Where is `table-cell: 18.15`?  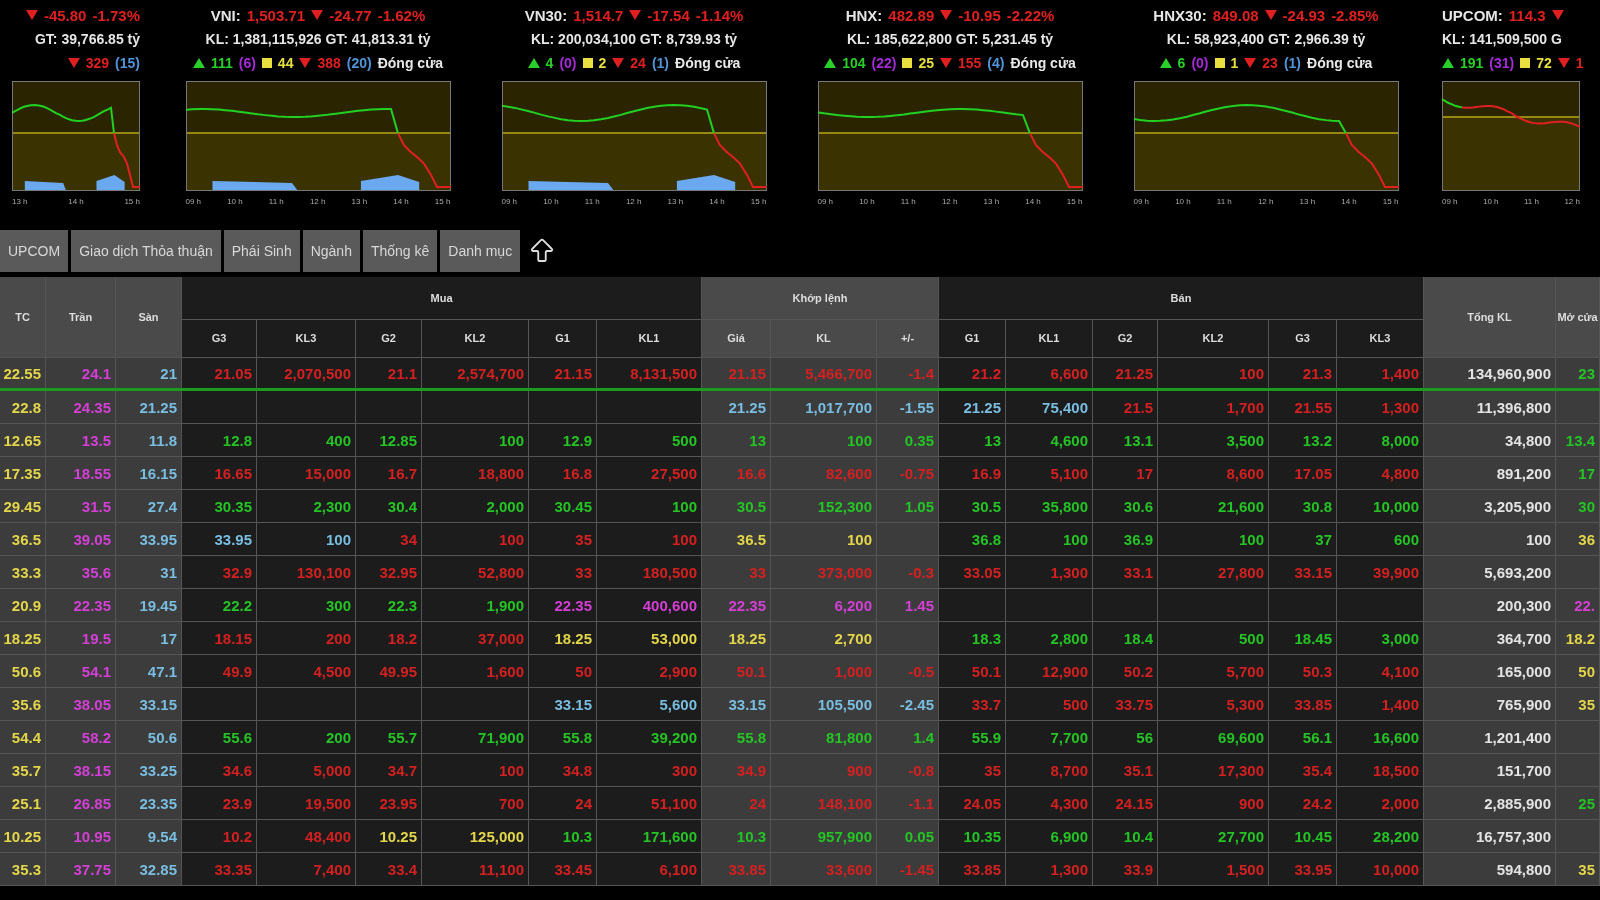
table-cell: 18.15 is located at coordinates (219, 638).